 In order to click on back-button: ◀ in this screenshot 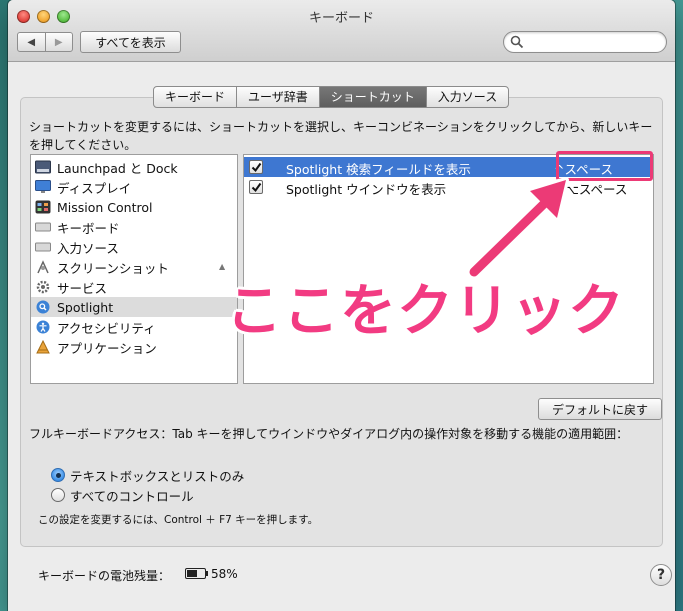, I will do `click(31, 42)`.